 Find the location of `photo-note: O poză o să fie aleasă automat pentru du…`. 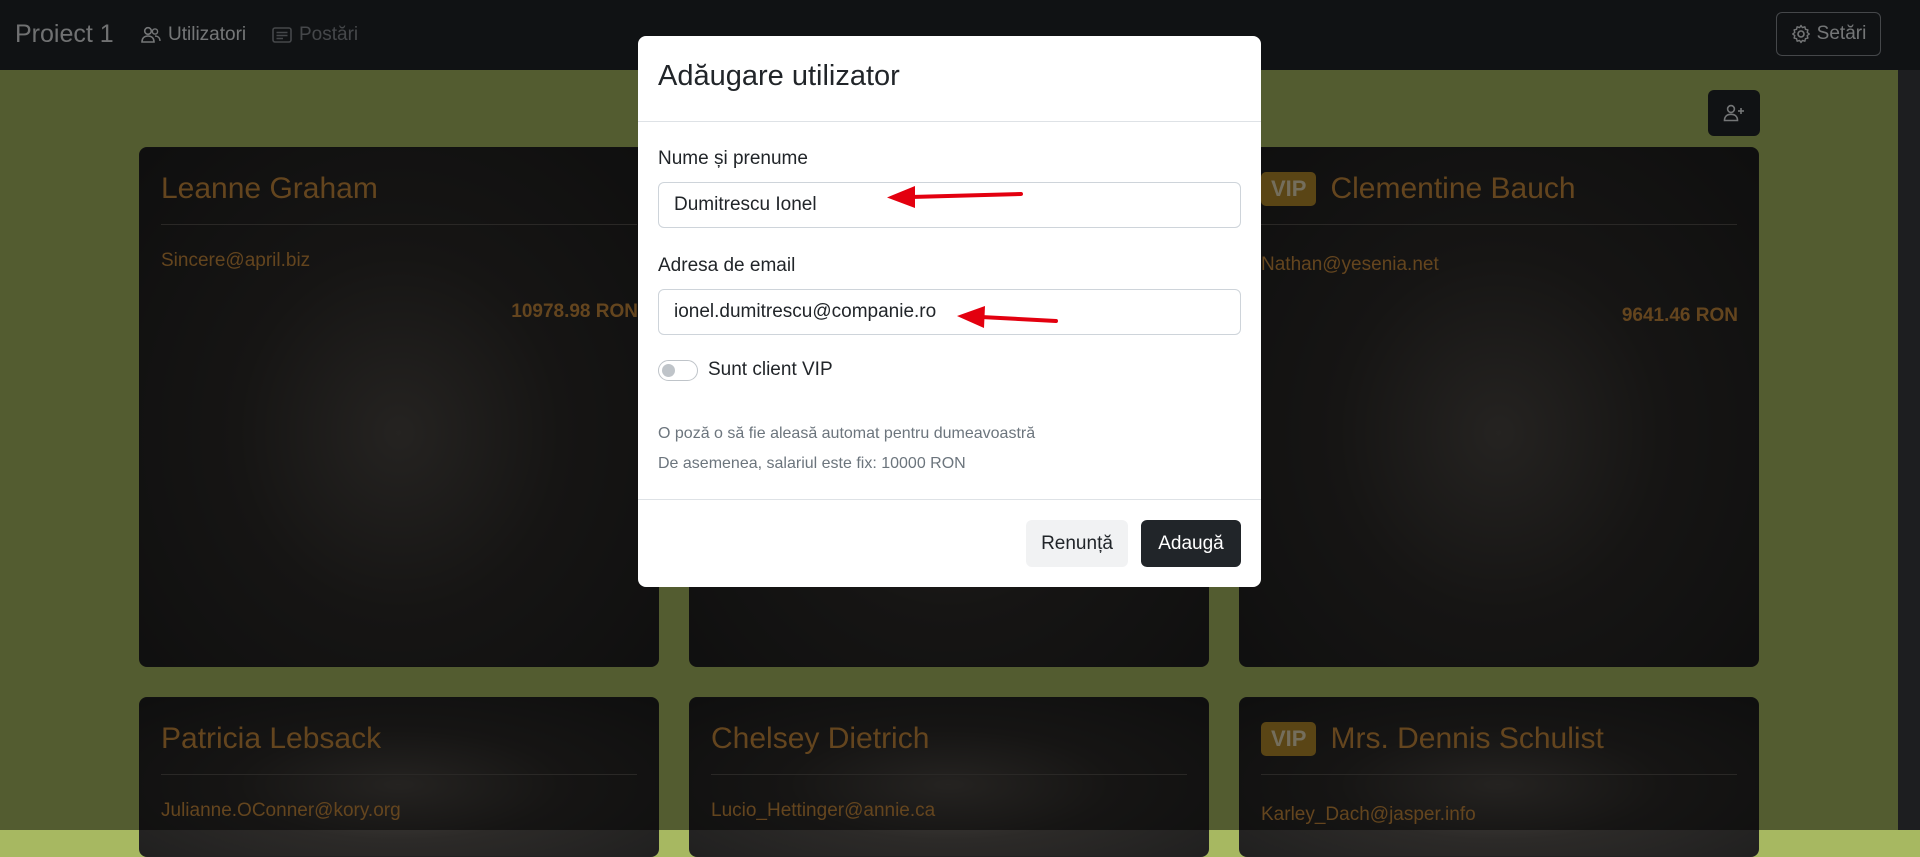

photo-note: O poză o să fie aleasă automat pentru du… is located at coordinates (847, 433).